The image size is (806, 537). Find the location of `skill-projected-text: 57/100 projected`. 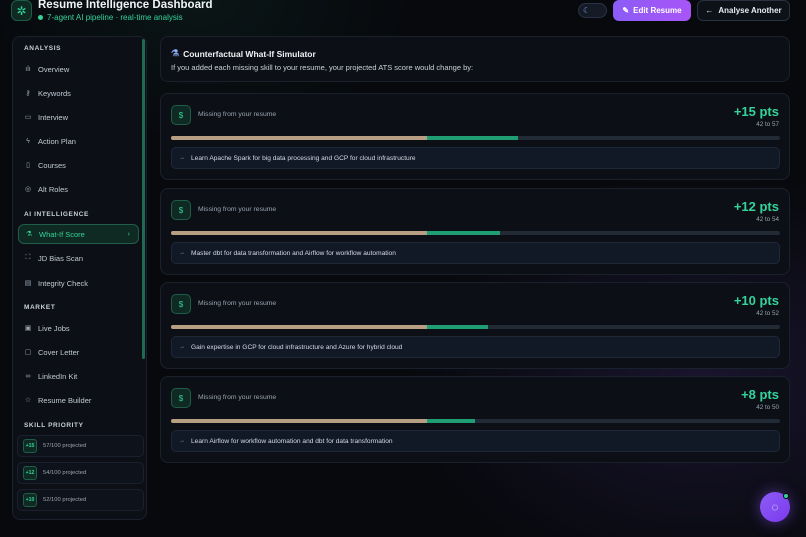

skill-projected-text: 57/100 projected is located at coordinates (65, 446).